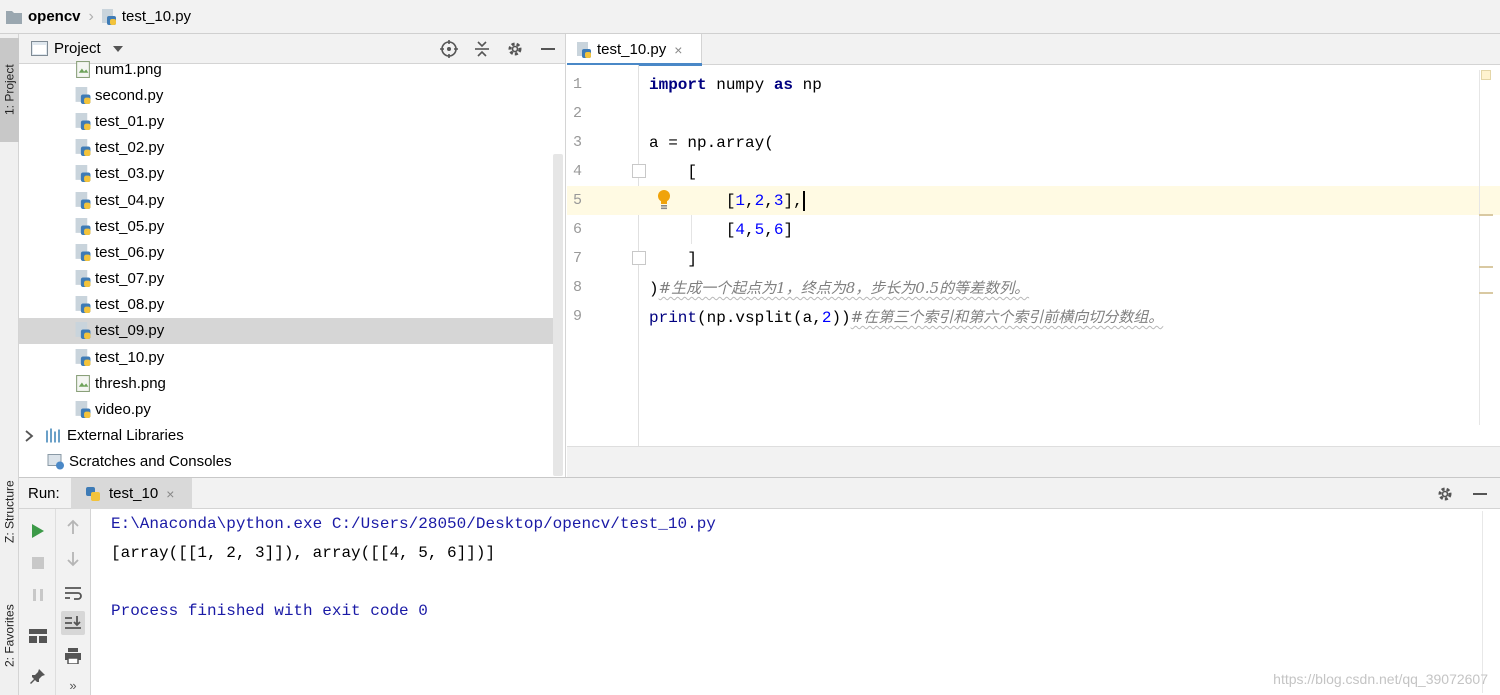 The image size is (1500, 695). I want to click on tree-external-libraries-label: External Libraries, so click(125, 436).